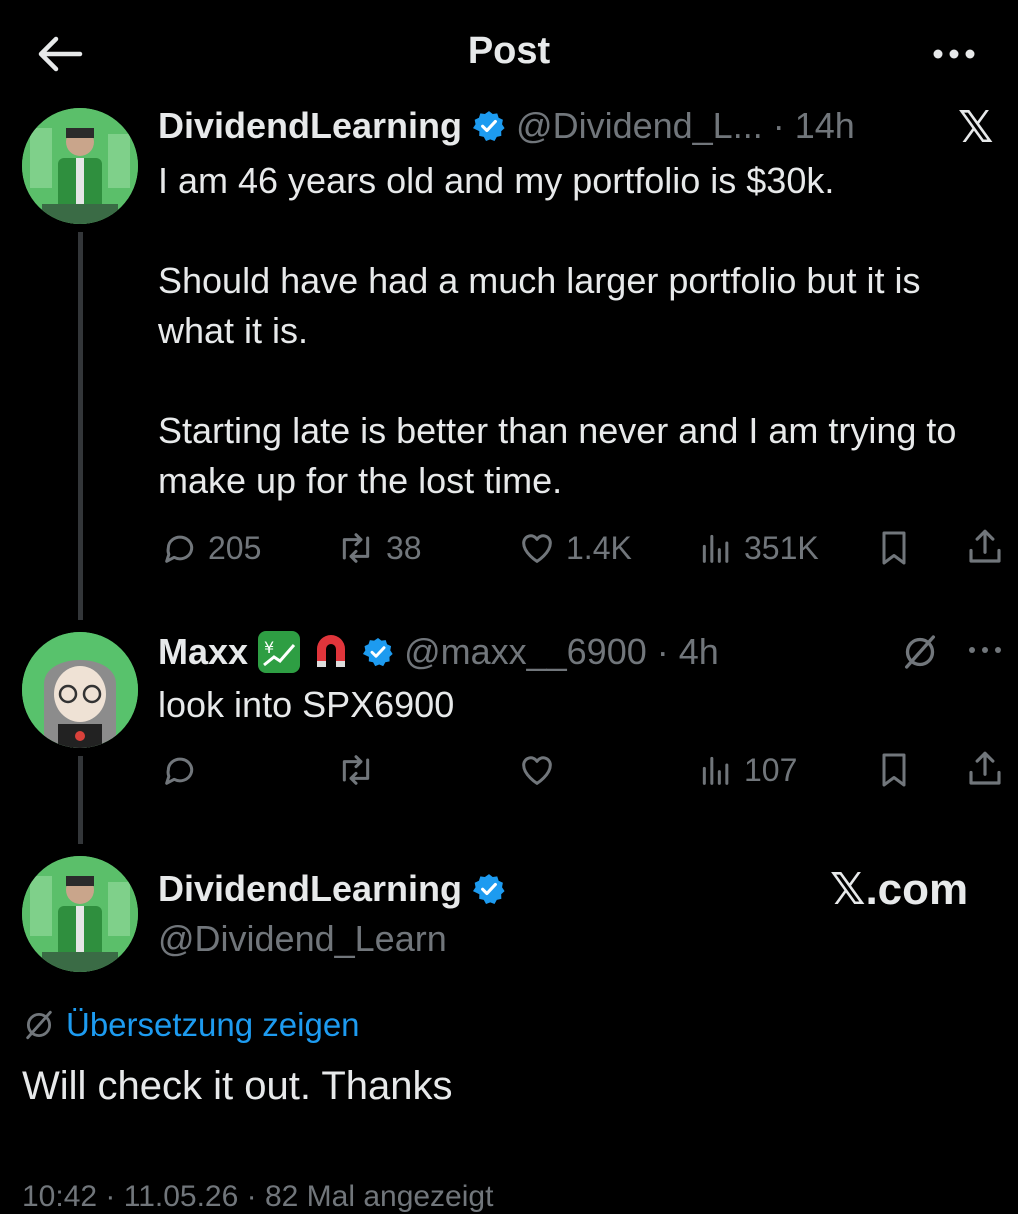  I want to click on repost-button: 38, so click(378, 548).